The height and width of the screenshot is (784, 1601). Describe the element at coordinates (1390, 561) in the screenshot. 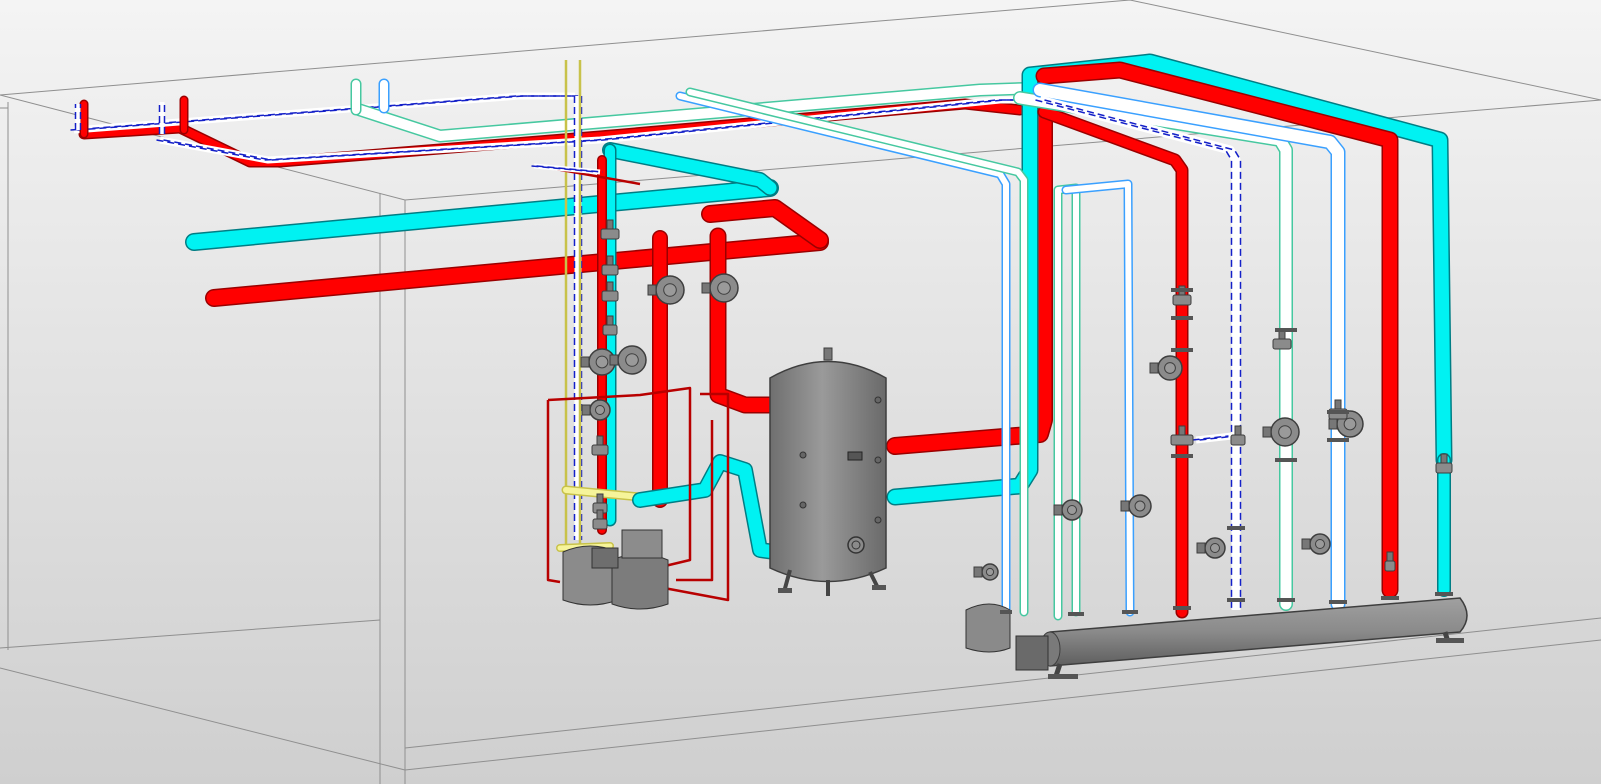

I see `valve` at that location.